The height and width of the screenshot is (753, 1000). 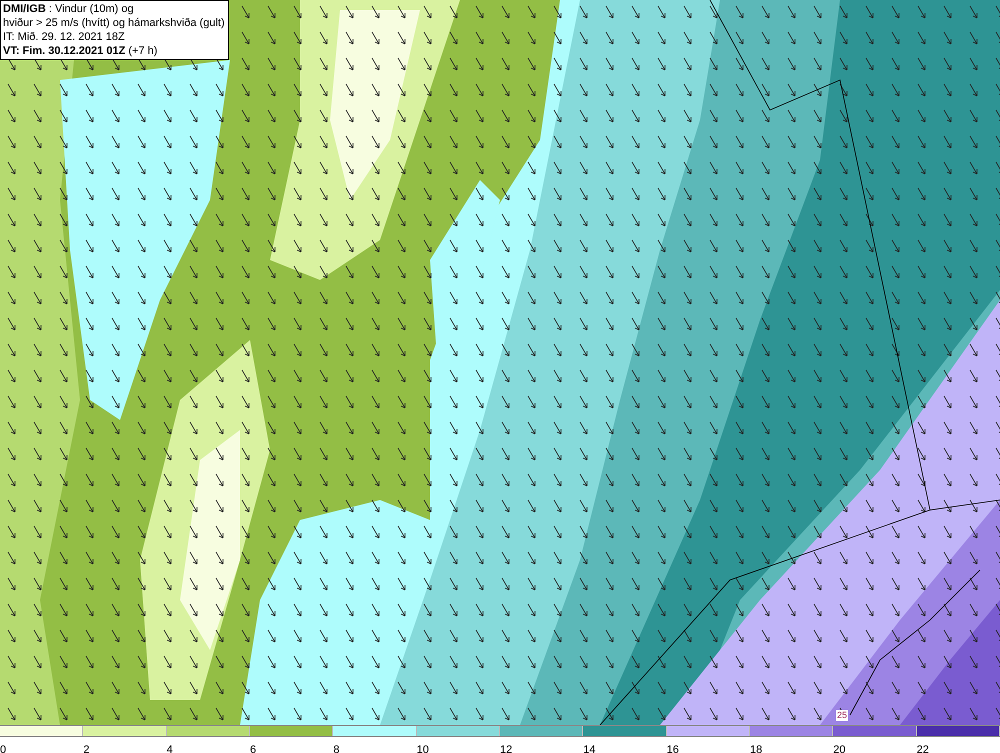 I want to click on title-line: IT: Mið. 29. 12. 2021 18Z, so click(x=64, y=37).